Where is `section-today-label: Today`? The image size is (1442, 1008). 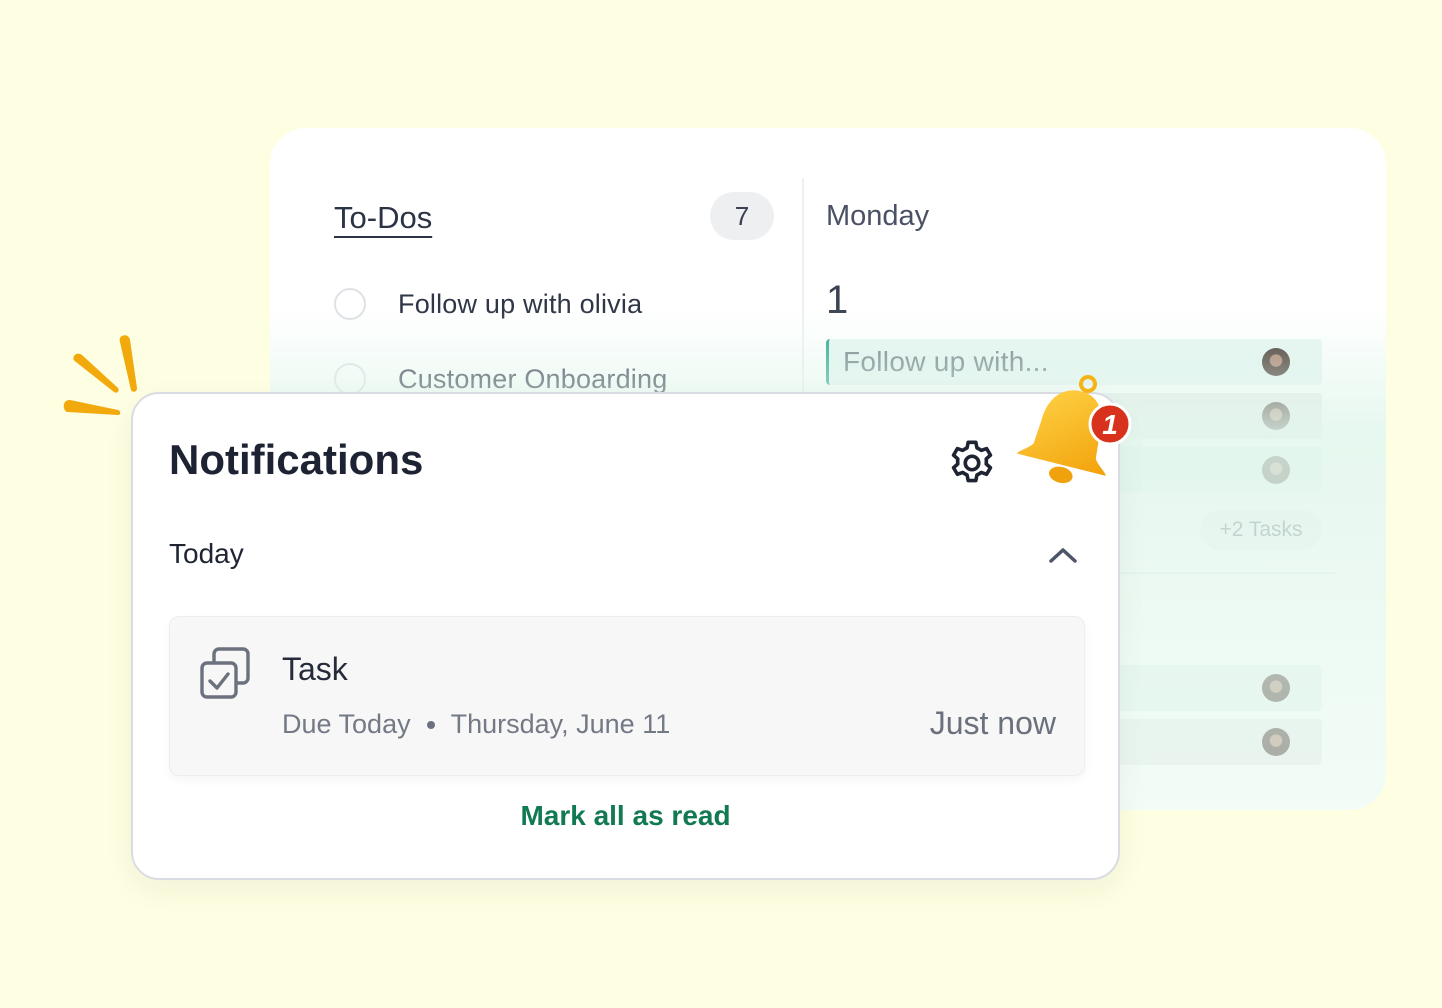
section-today-label: Today is located at coordinates (206, 553).